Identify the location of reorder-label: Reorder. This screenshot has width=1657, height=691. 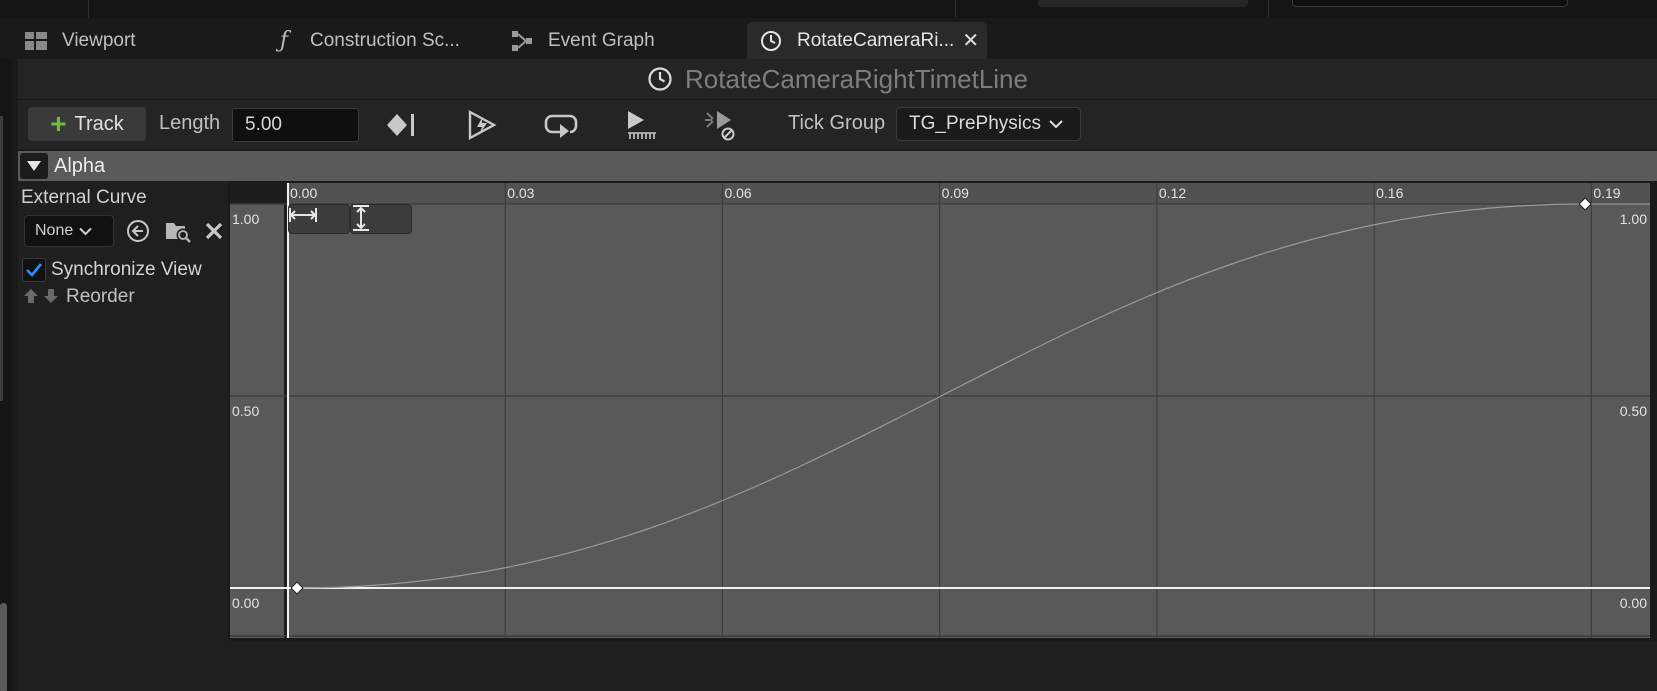
(100, 296).